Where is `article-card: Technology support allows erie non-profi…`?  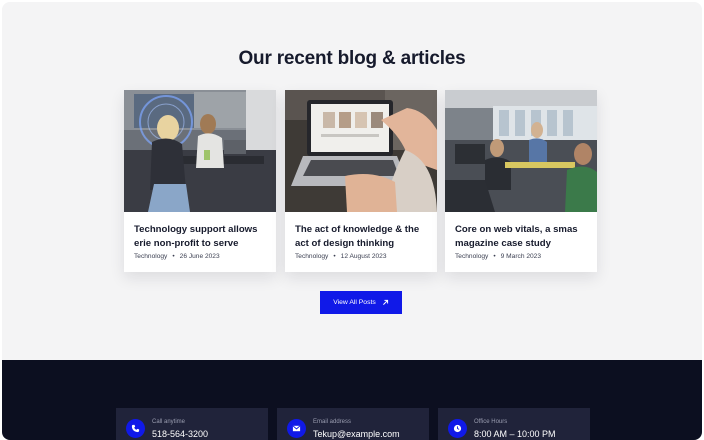 article-card: Technology support allows erie non-profi… is located at coordinates (200, 181).